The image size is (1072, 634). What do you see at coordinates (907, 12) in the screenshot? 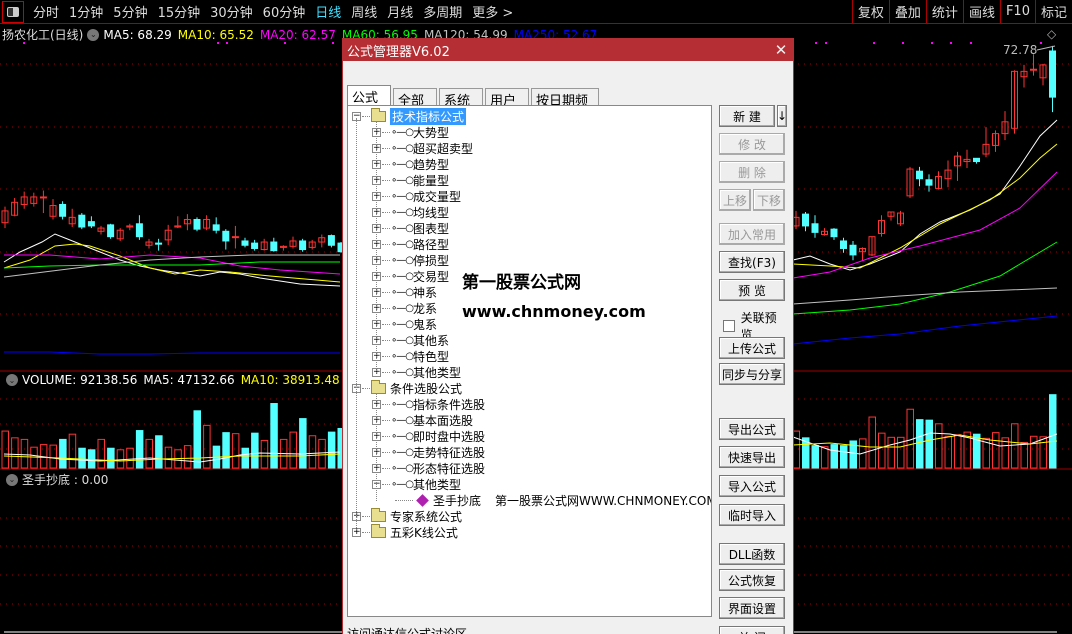
I see `toolbar-button: 叠加` at bounding box center [907, 12].